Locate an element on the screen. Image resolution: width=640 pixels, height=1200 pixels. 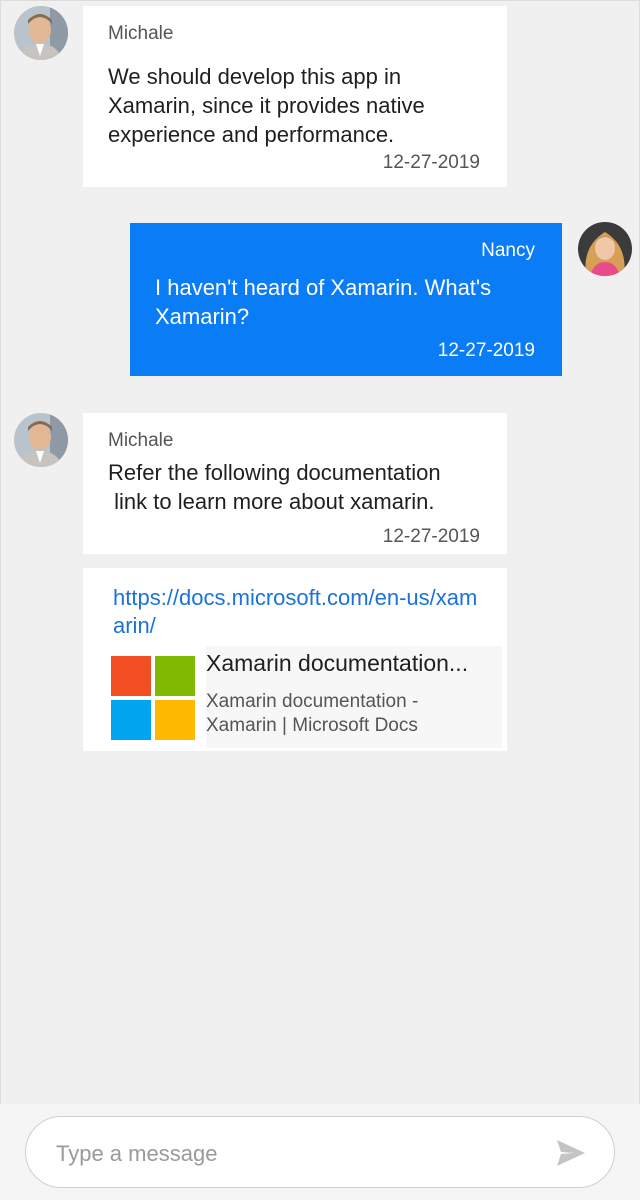
message-input is located at coordinates (296, 1154).